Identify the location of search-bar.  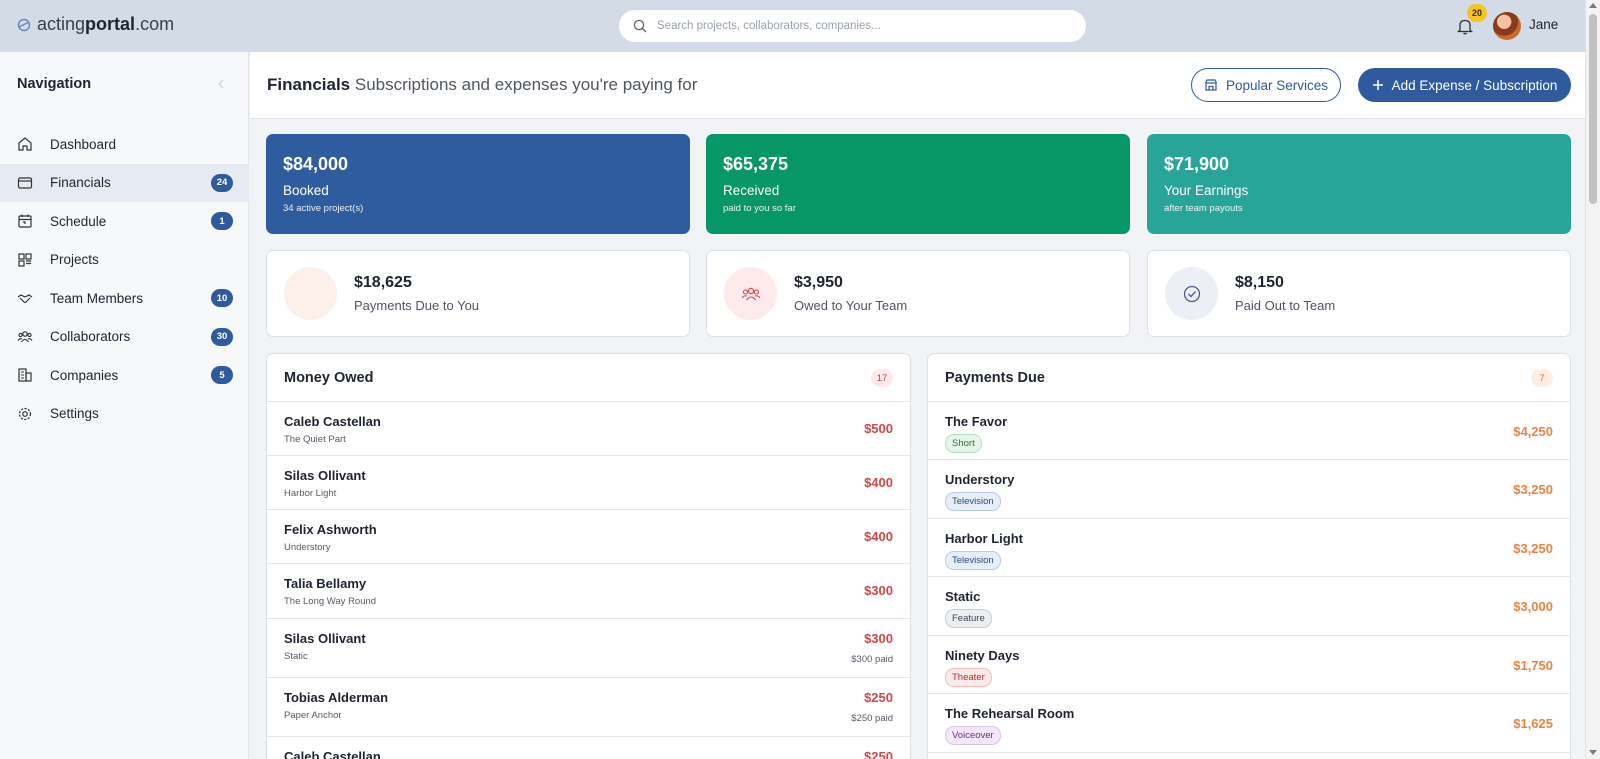
(852, 26).